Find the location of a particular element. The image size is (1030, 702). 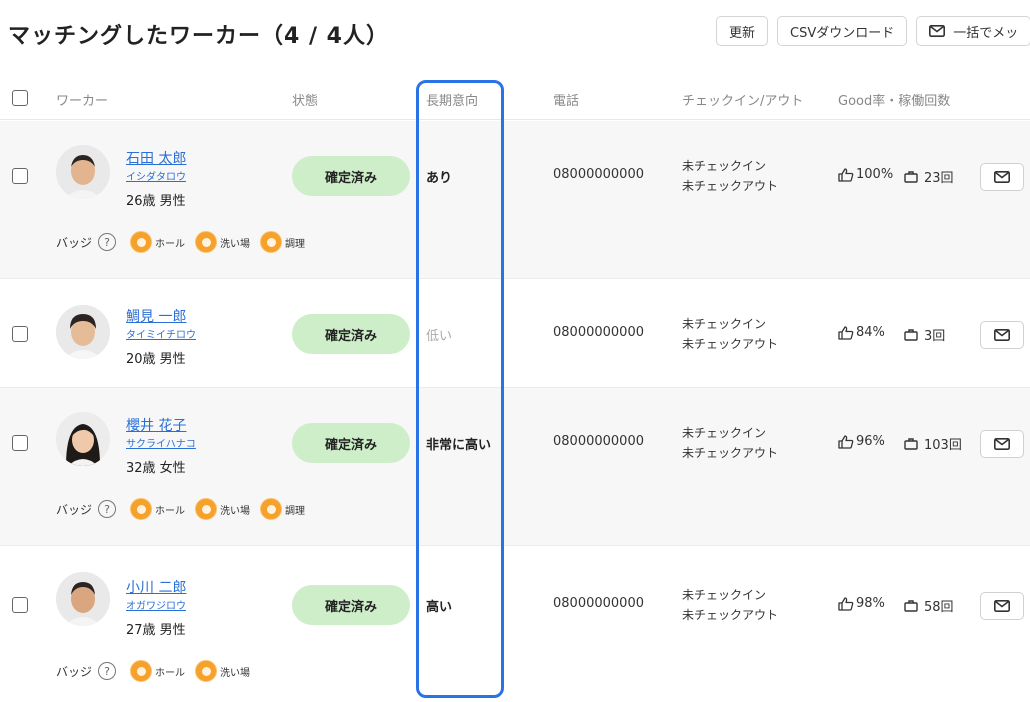

worker-age-gender: 32歳 女性 is located at coordinates (156, 468).